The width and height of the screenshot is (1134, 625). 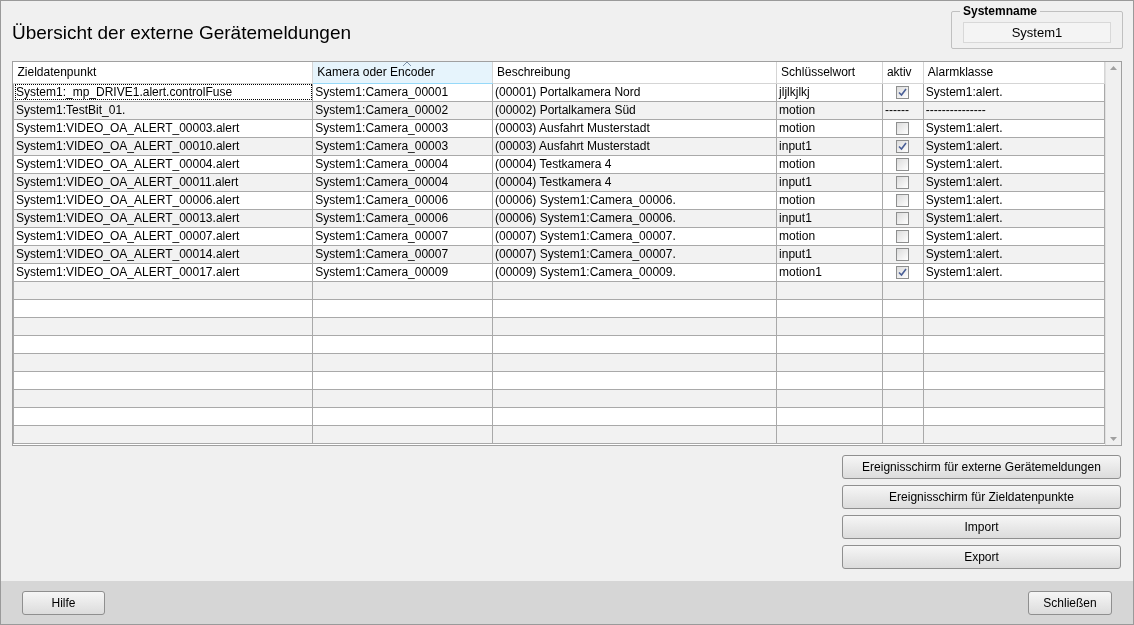 I want to click on table-cell: ---------------, so click(x=1014, y=110).